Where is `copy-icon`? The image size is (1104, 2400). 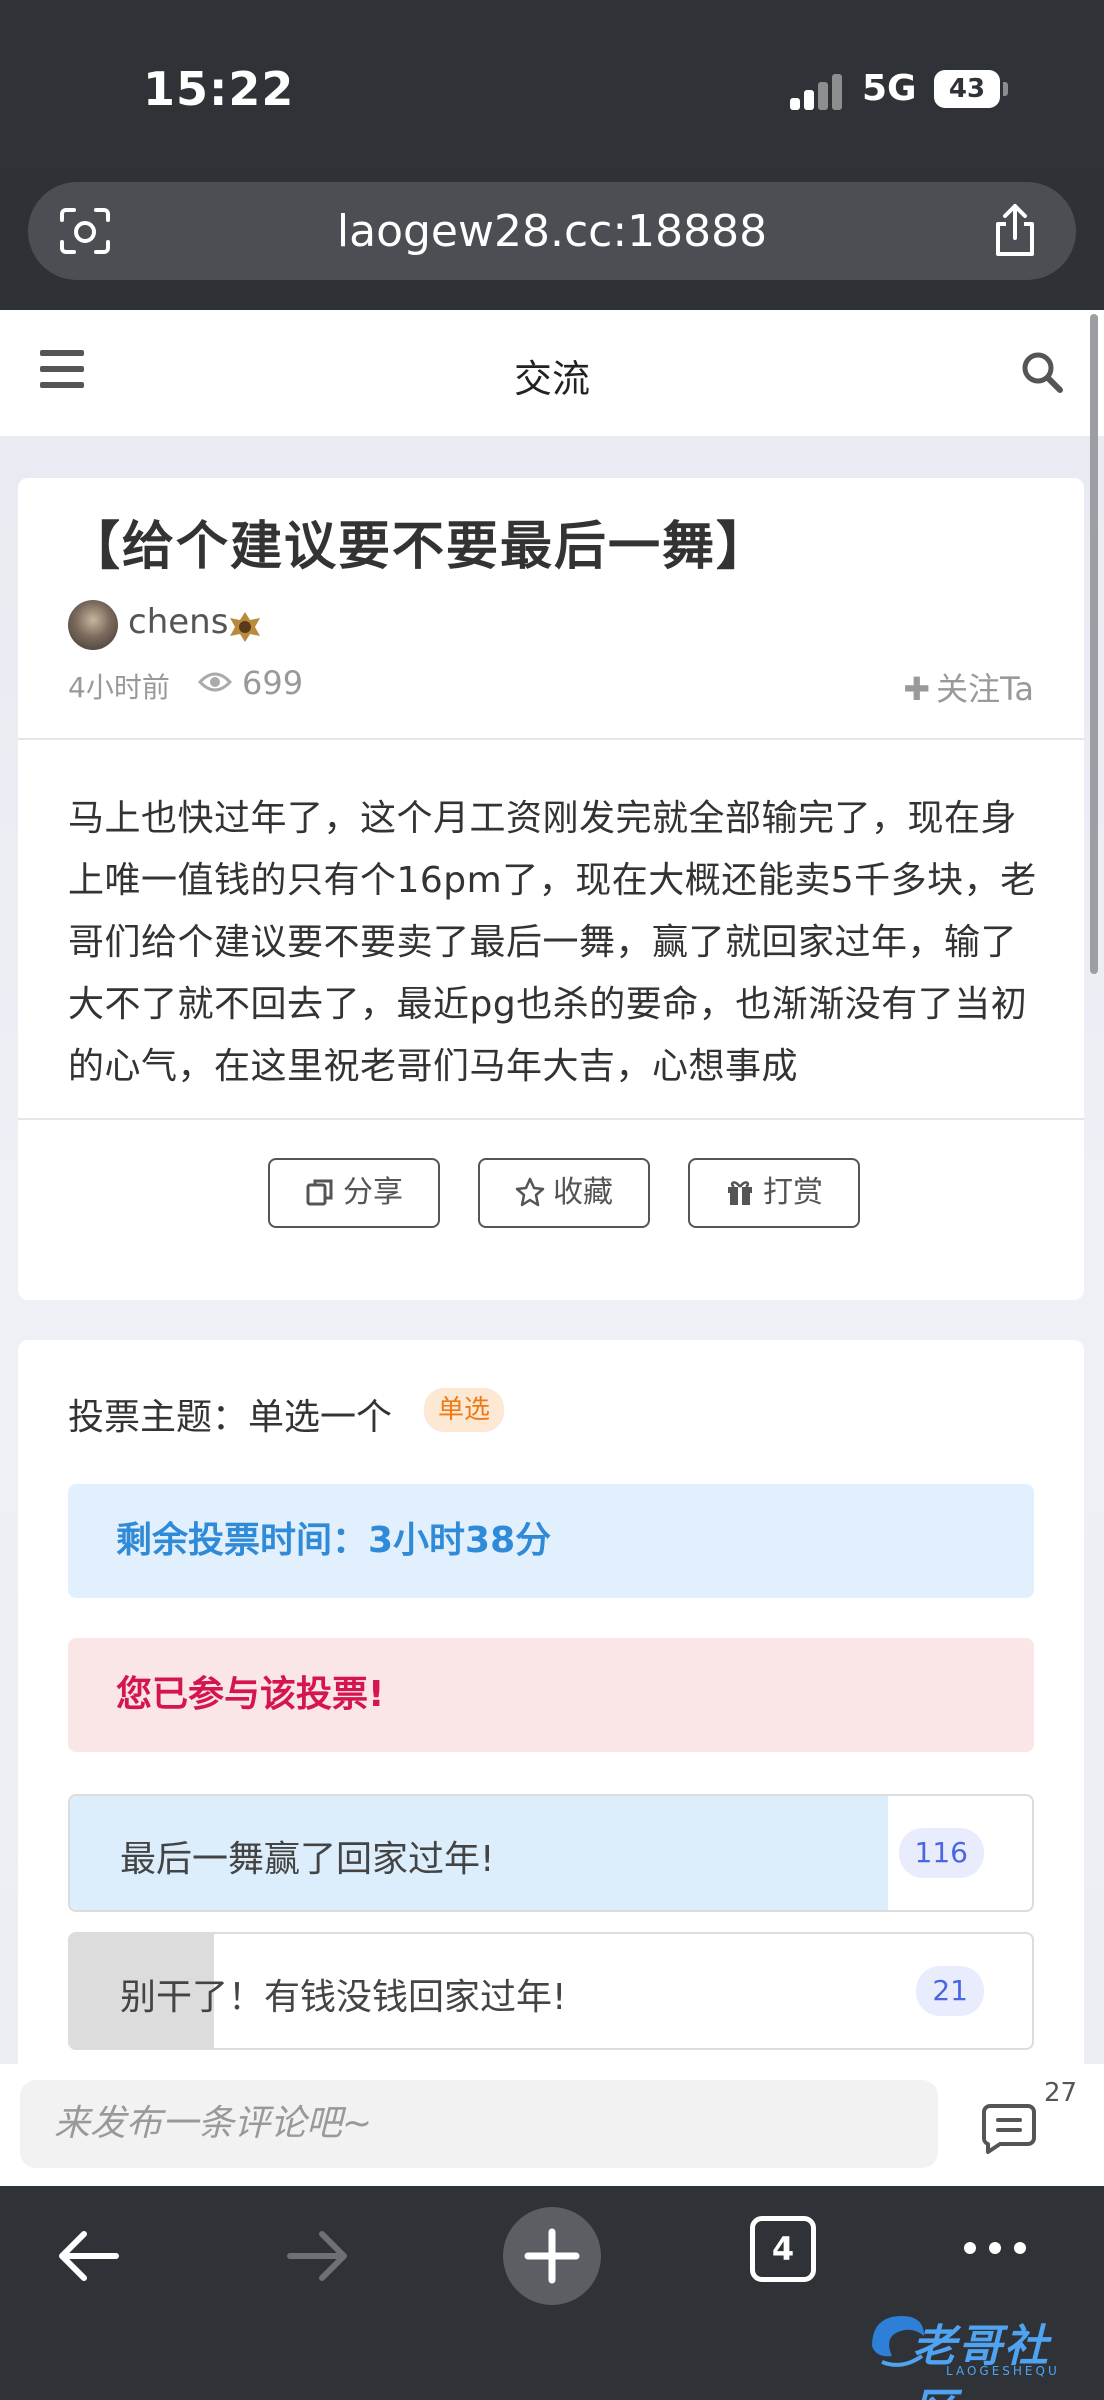
copy-icon is located at coordinates (319, 1192).